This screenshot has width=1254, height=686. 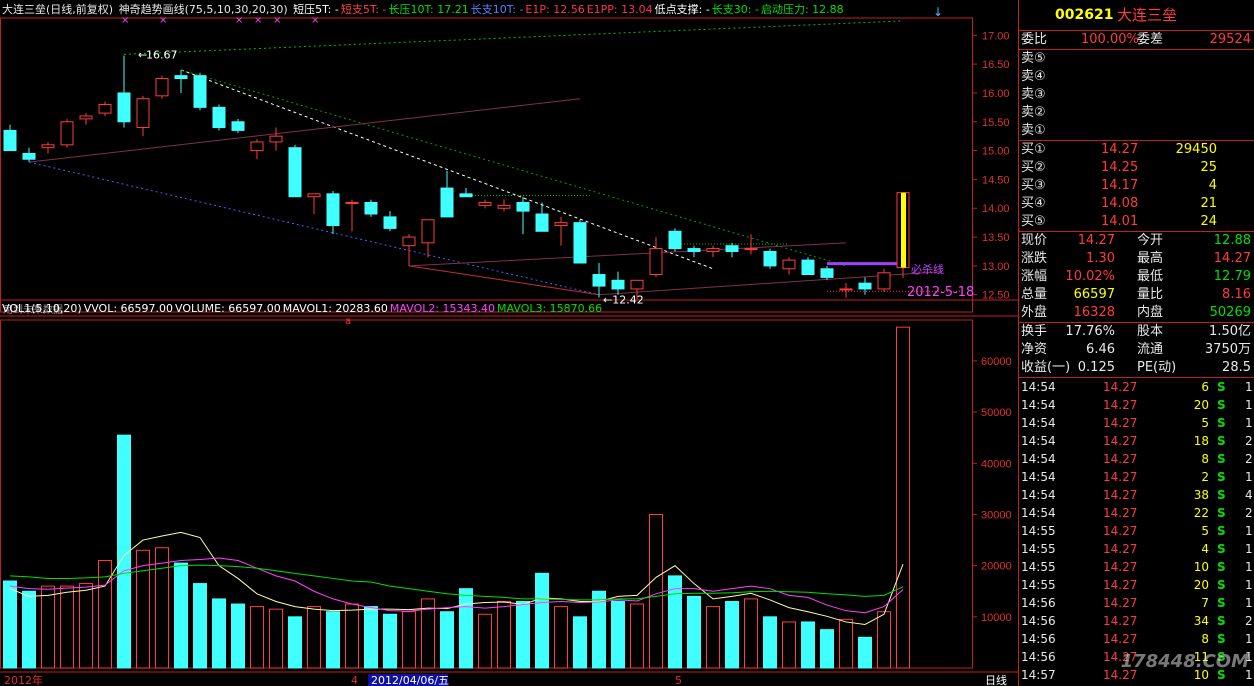 I want to click on vol-tick-label: 50000, so click(x=996, y=413).